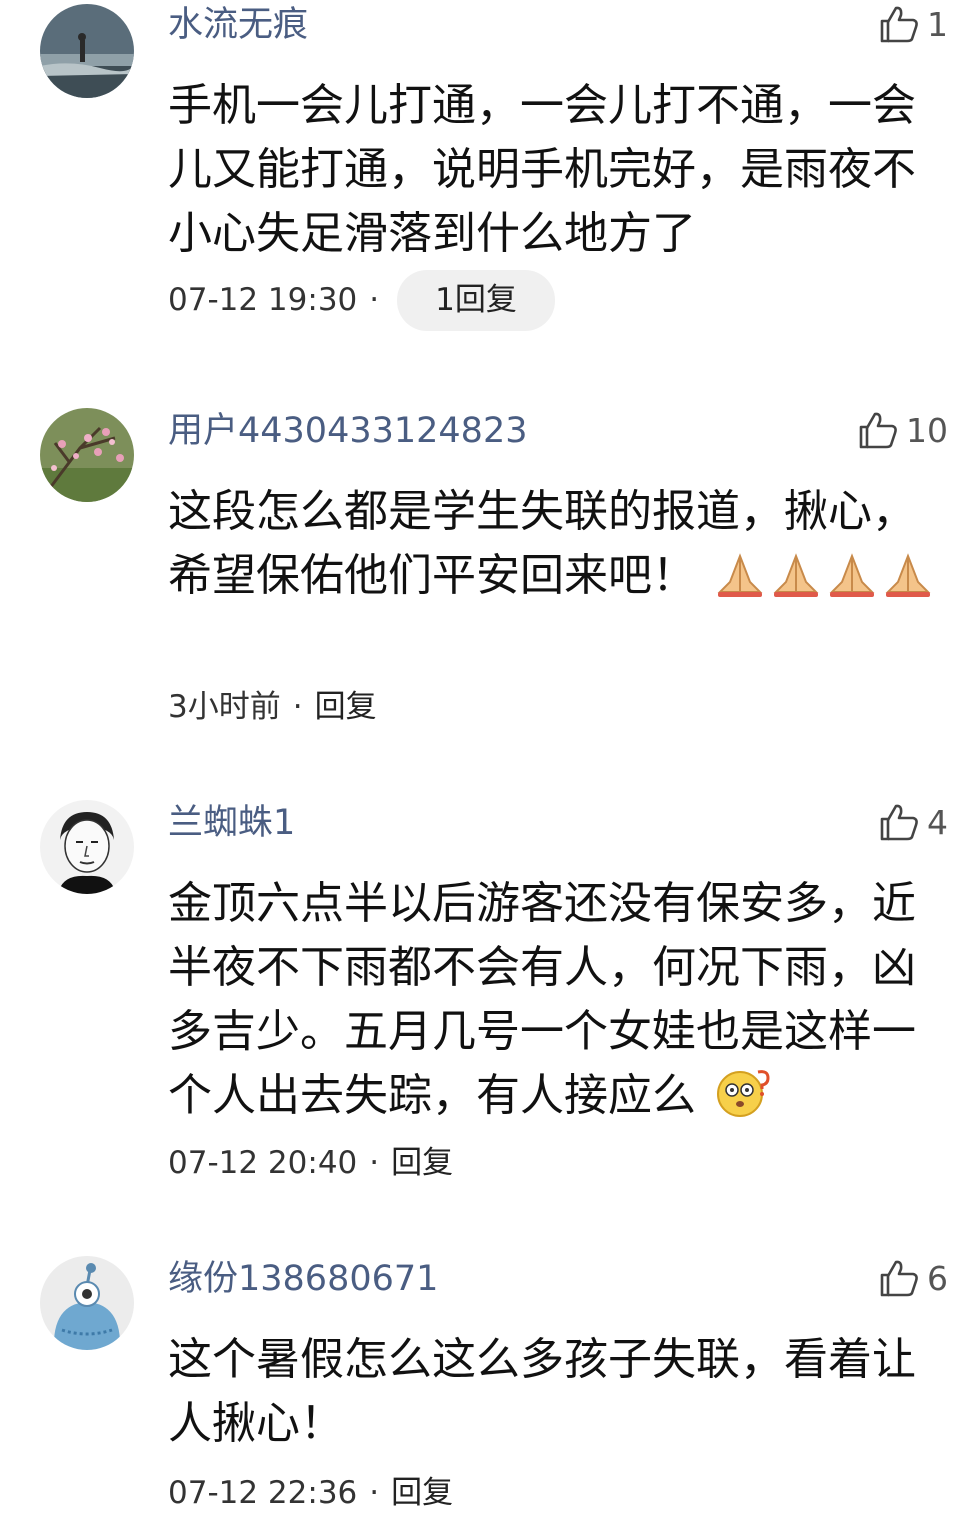 The image size is (980, 1537). Describe the element at coordinates (224, 707) in the screenshot. I see `timestamp: 3小时前` at that location.